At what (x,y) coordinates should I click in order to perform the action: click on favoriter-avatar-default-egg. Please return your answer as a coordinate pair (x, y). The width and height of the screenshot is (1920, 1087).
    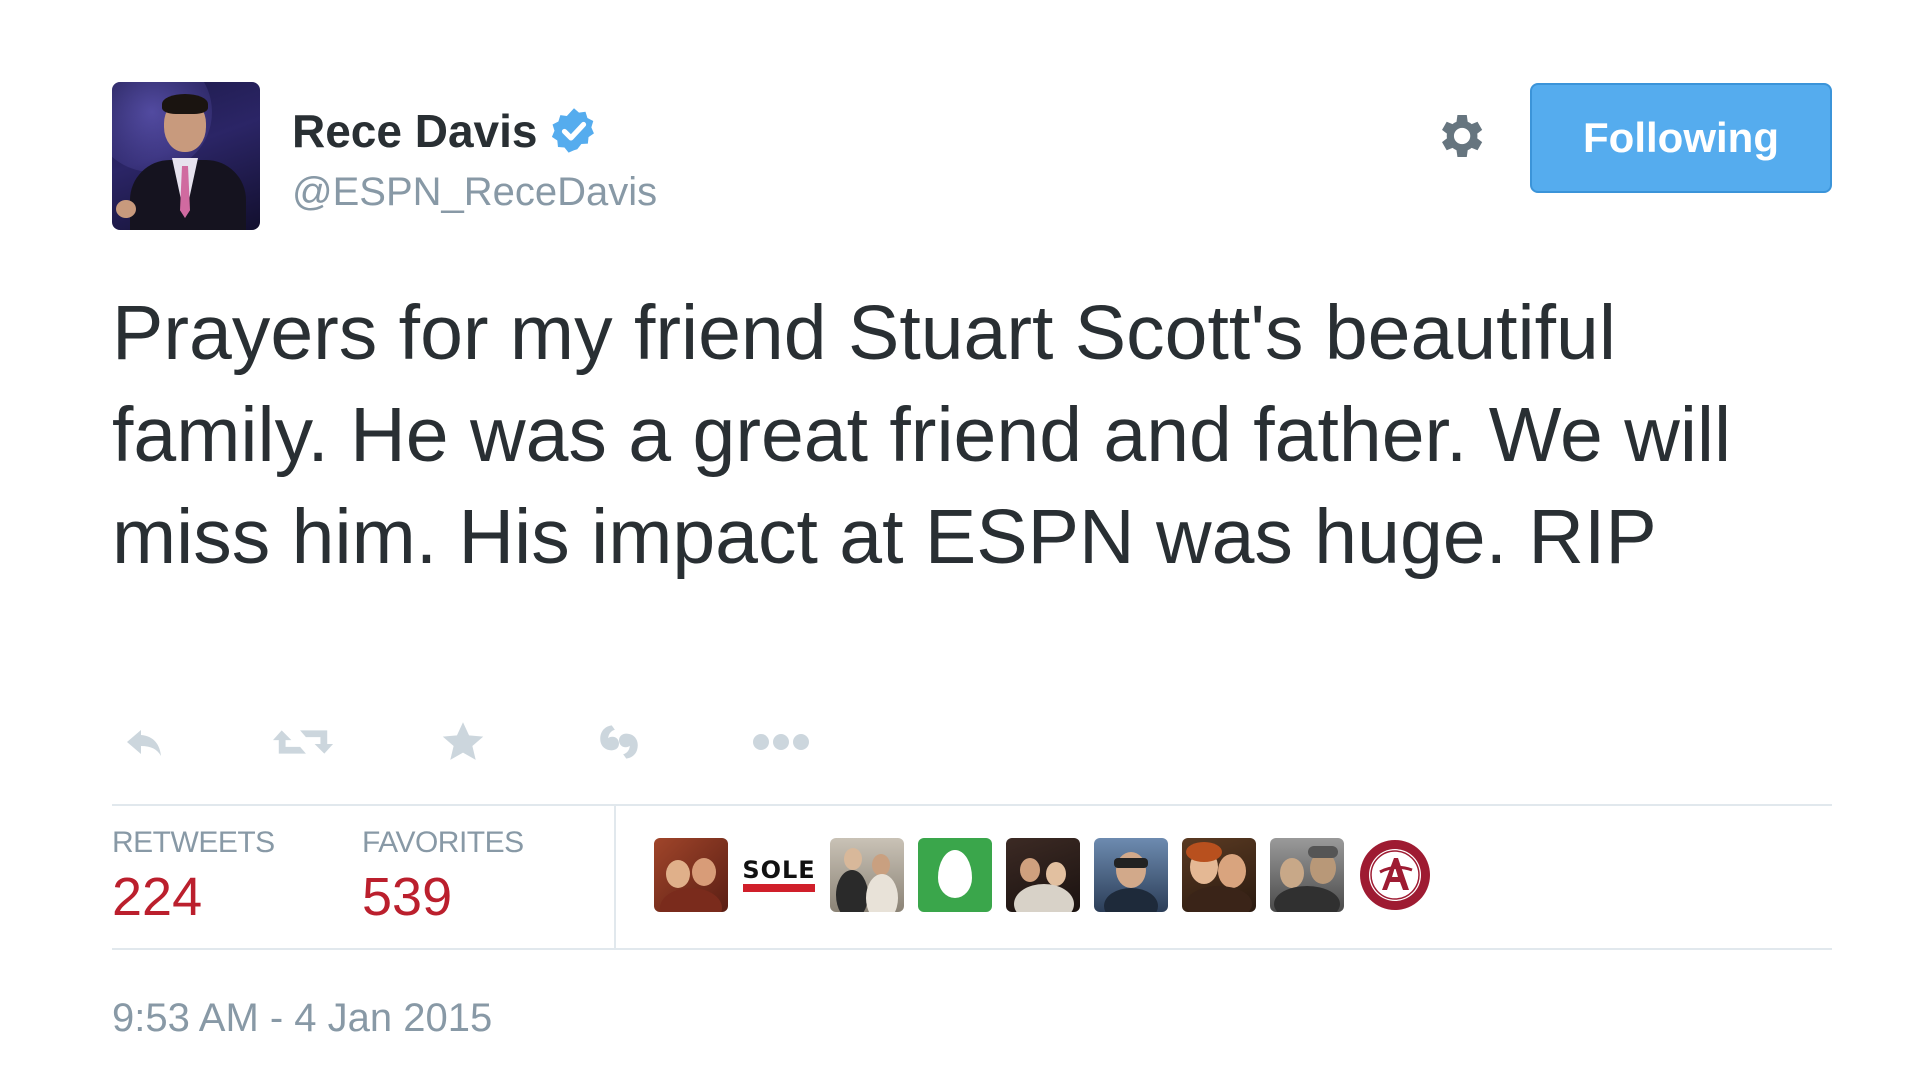
    Looking at the image, I should click on (955, 875).